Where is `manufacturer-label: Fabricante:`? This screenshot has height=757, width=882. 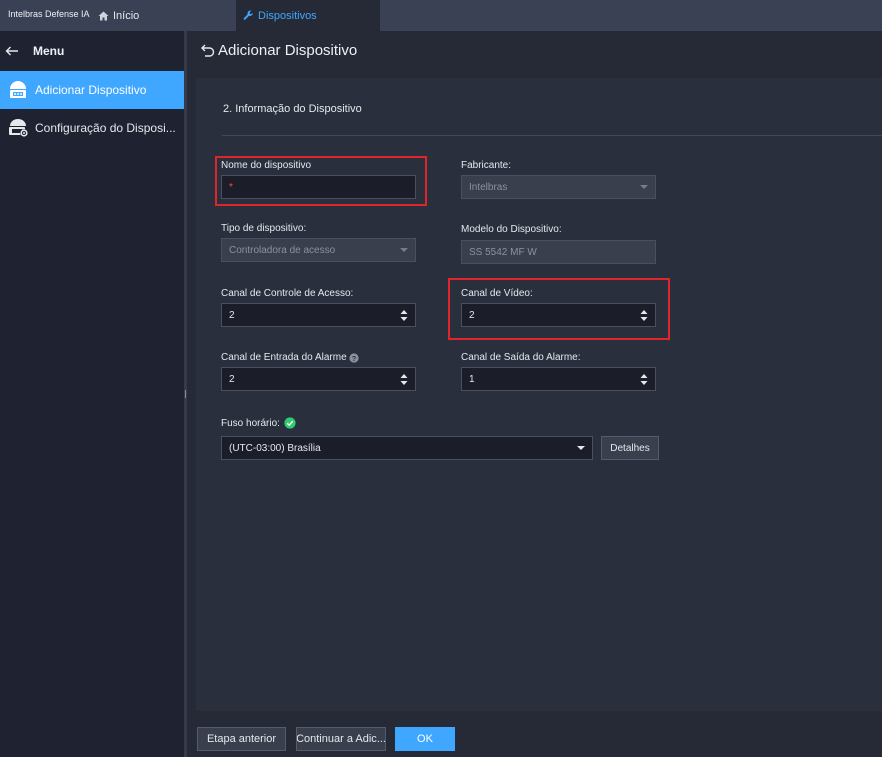
manufacturer-label: Fabricante: is located at coordinates (486, 165).